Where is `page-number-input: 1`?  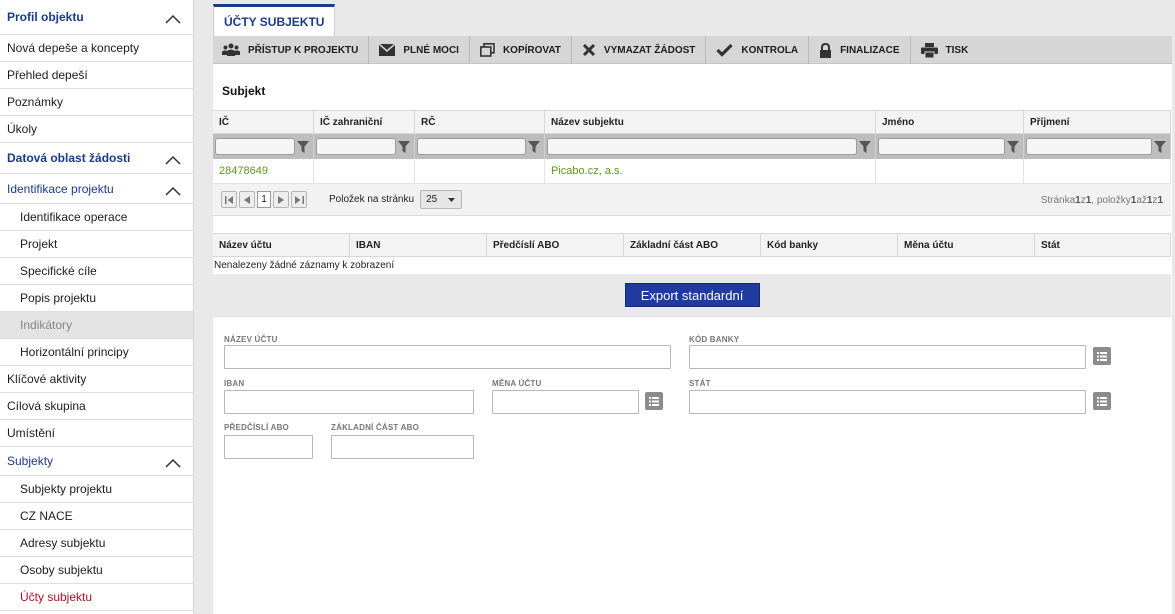 page-number-input: 1 is located at coordinates (264, 199).